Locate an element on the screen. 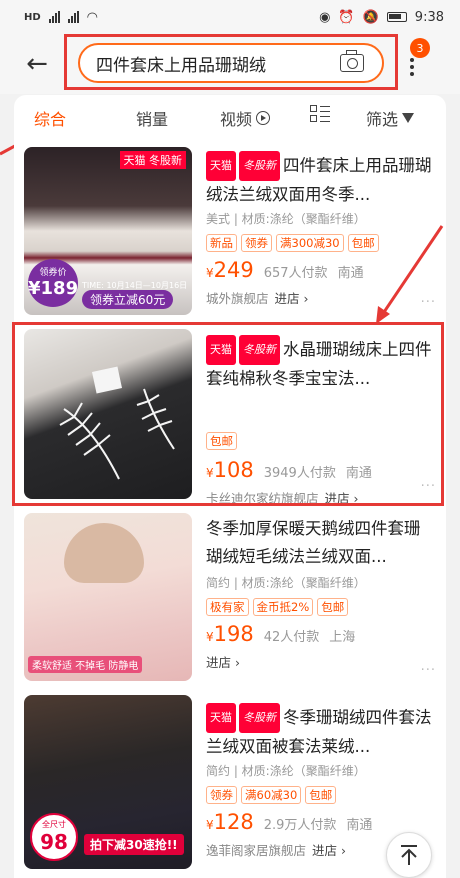 This screenshot has width=460, height=878. mute-icon: 🔕 is located at coordinates (370, 17).